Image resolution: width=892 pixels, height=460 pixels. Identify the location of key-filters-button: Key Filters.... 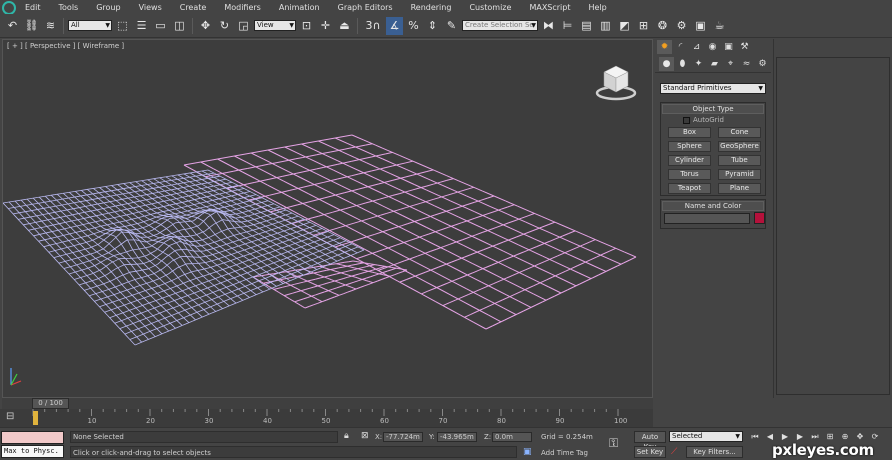
(714, 452).